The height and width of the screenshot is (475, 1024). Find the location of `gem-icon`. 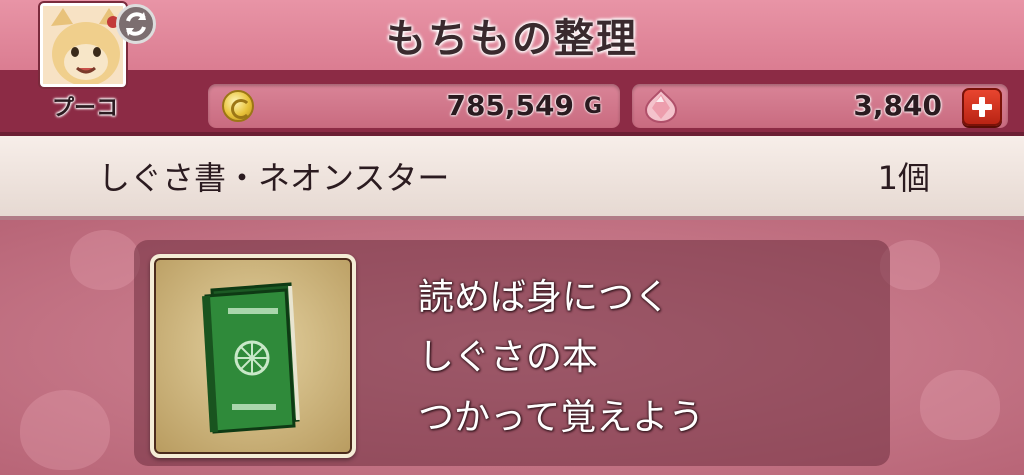

gem-icon is located at coordinates (661, 106).